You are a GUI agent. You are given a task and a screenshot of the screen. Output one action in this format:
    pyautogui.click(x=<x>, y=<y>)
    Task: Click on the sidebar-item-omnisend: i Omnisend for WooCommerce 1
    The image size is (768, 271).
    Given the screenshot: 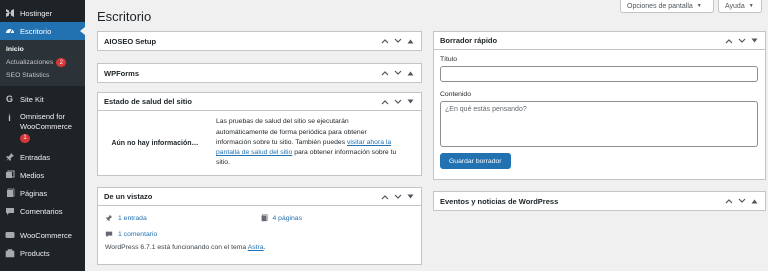 What is the action you would take?
    pyautogui.click(x=42, y=126)
    